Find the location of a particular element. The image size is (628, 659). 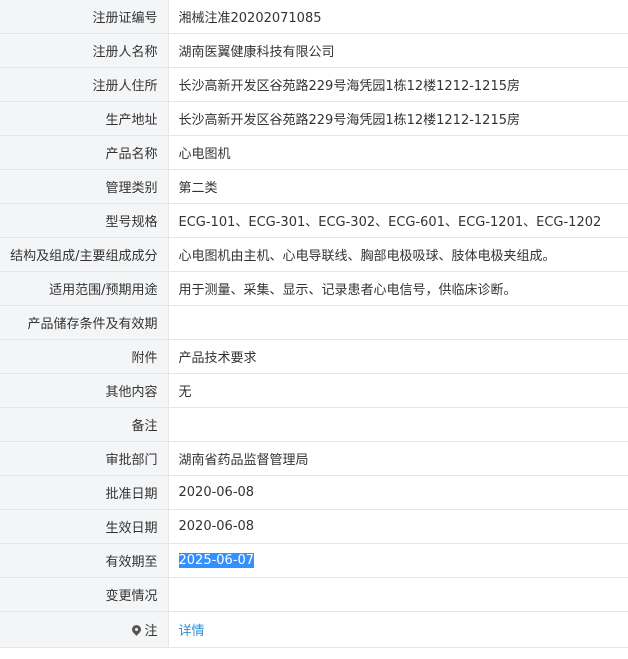

table-row-production-address: 生产地址 长沙高新开发区谷苑路229号海凭园1栋12楼1212-1215房 is located at coordinates (314, 118).